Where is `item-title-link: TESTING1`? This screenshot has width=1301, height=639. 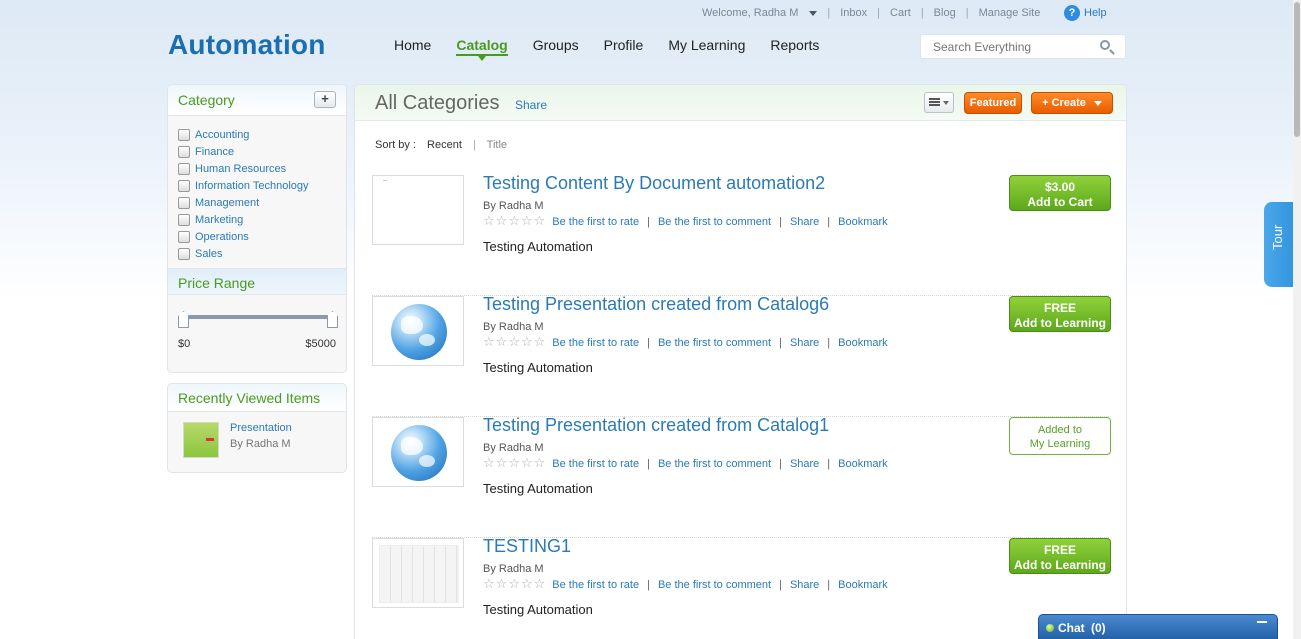 item-title-link: TESTING1 is located at coordinates (527, 546).